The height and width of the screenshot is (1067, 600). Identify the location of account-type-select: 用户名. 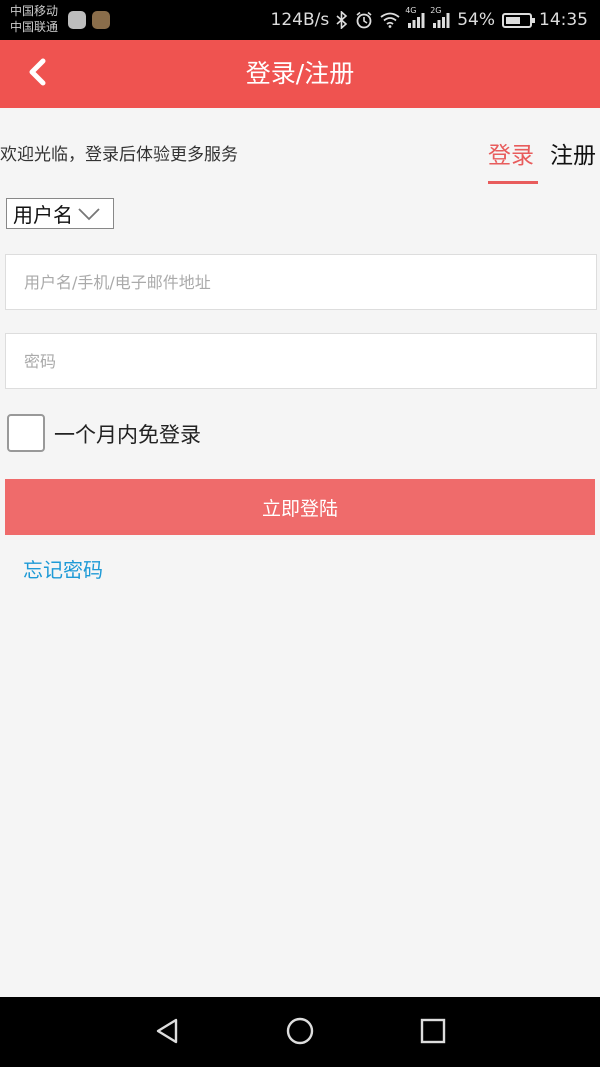
(60, 213).